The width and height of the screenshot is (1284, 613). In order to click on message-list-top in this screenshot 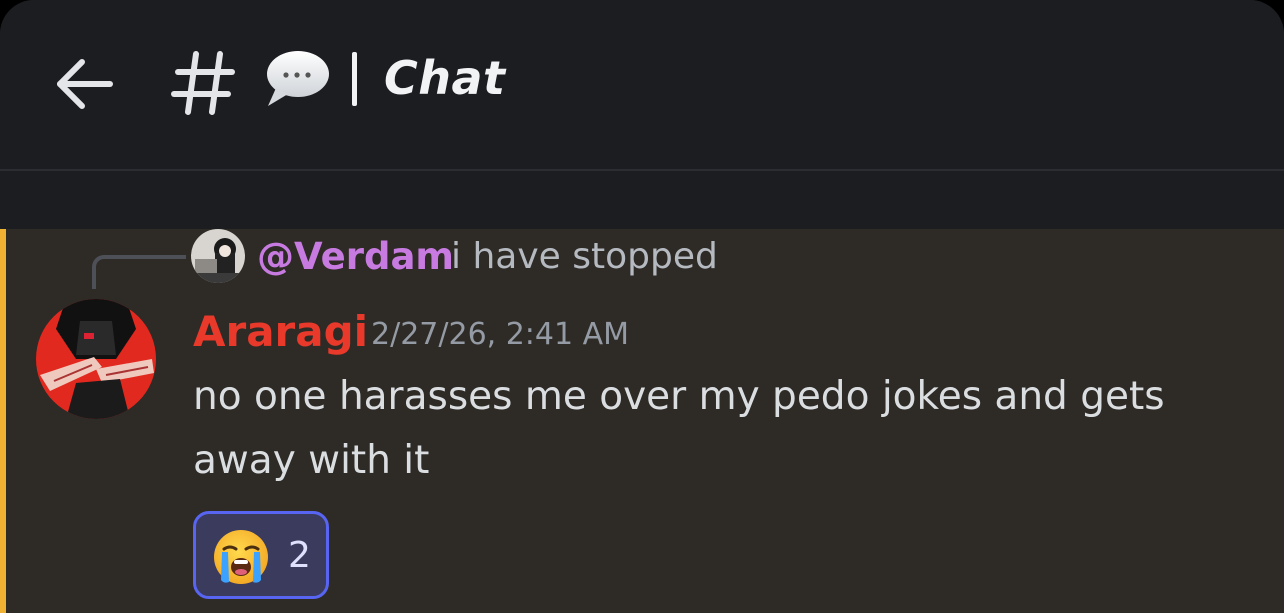, I will do `click(642, 200)`.